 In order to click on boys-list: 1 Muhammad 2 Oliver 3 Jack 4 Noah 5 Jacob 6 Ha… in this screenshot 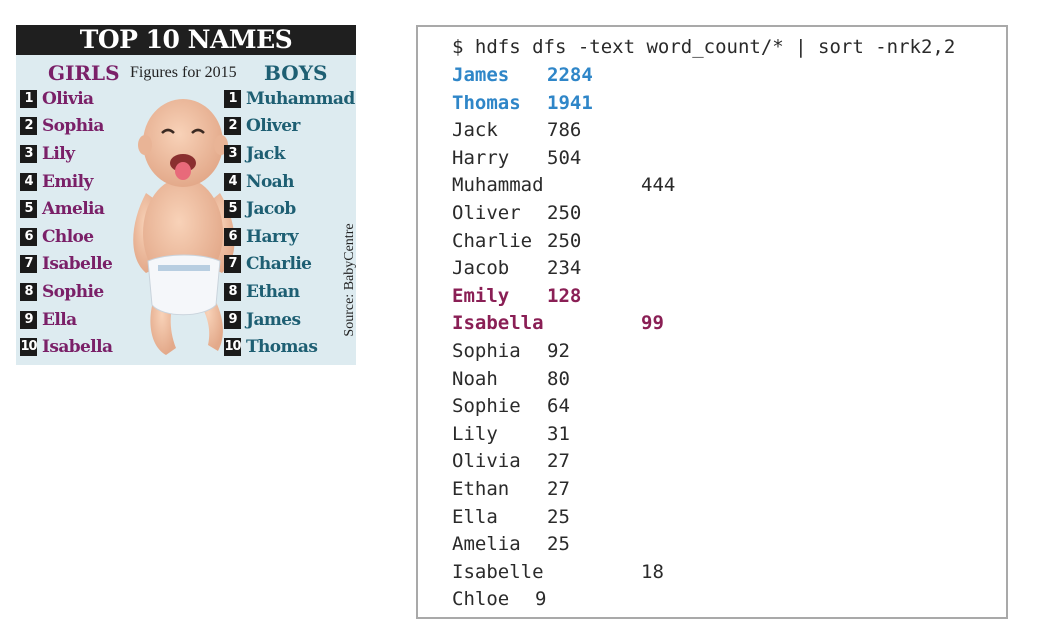, I will do `click(289, 223)`.